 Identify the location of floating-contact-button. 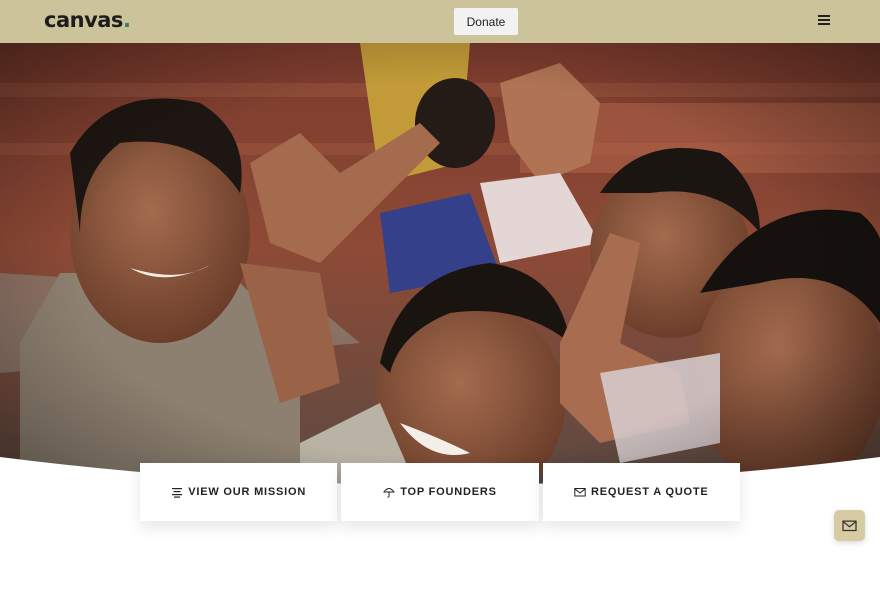
(849, 525).